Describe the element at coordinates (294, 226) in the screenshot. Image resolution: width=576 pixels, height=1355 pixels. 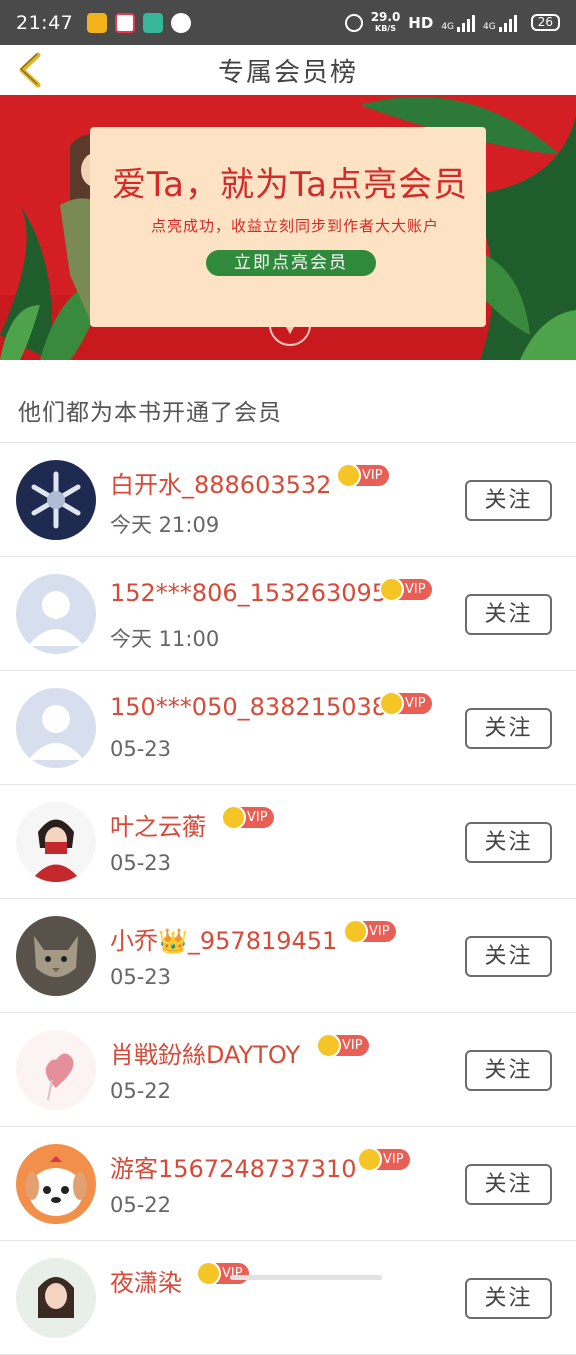
I see `banner-subtitle: 点亮成功，收益立刻同步到作者大大账户` at that location.